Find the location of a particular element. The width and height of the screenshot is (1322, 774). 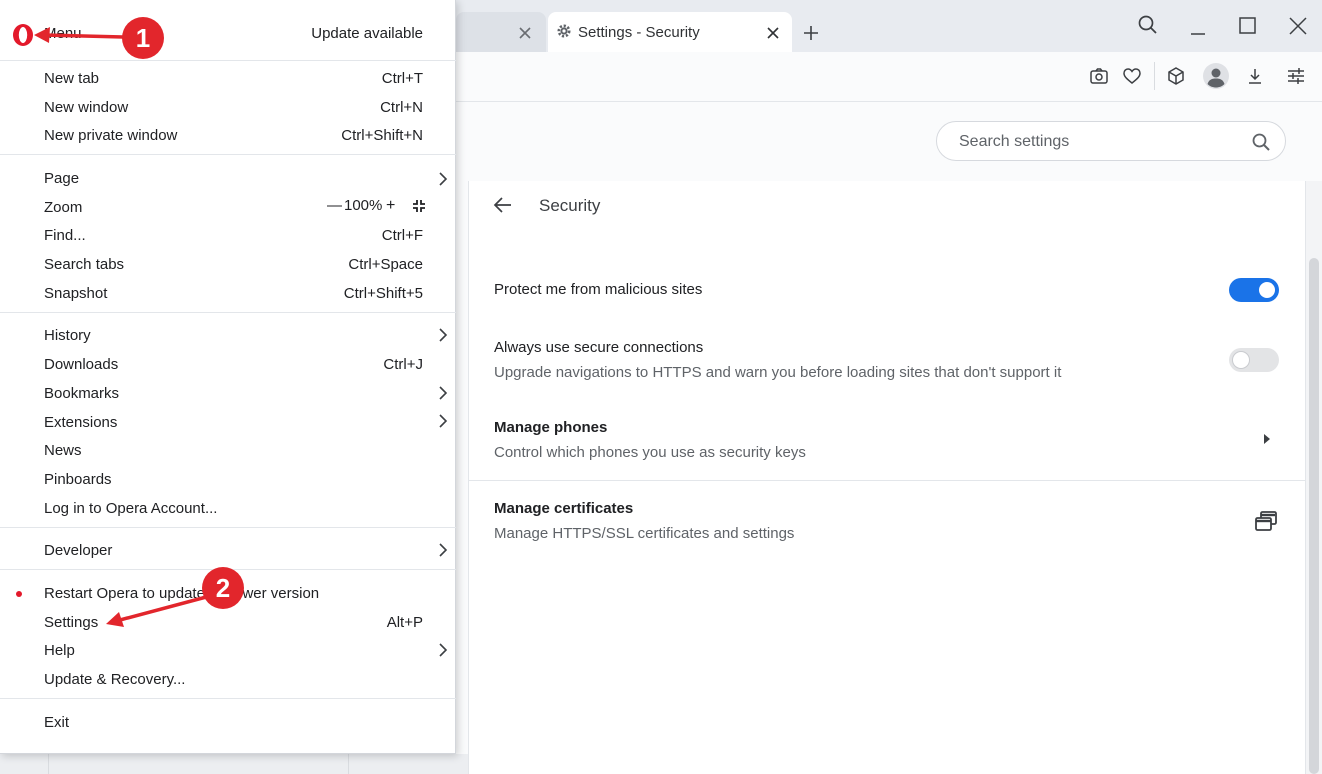

menu-item-bookmarks: Bookmarks is located at coordinates (81, 394).